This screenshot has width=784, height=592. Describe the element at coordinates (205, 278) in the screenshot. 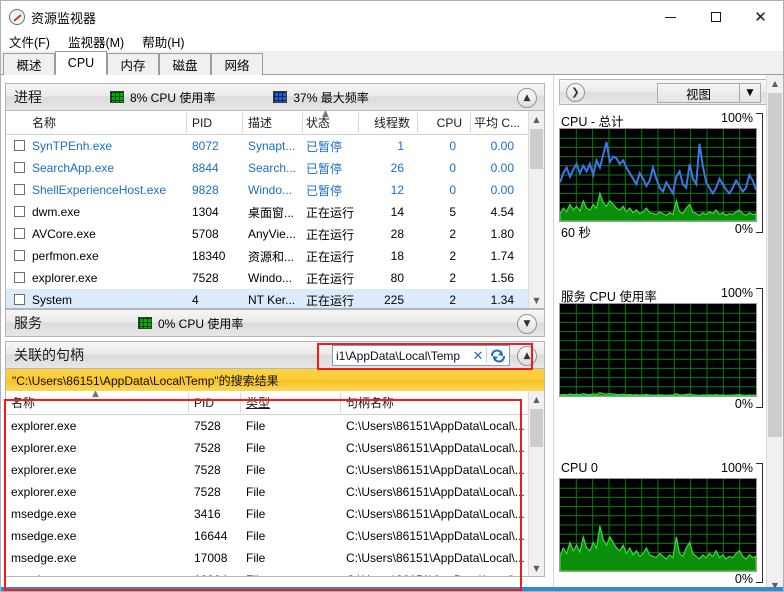

I see `process-cell-pid: 7528` at that location.